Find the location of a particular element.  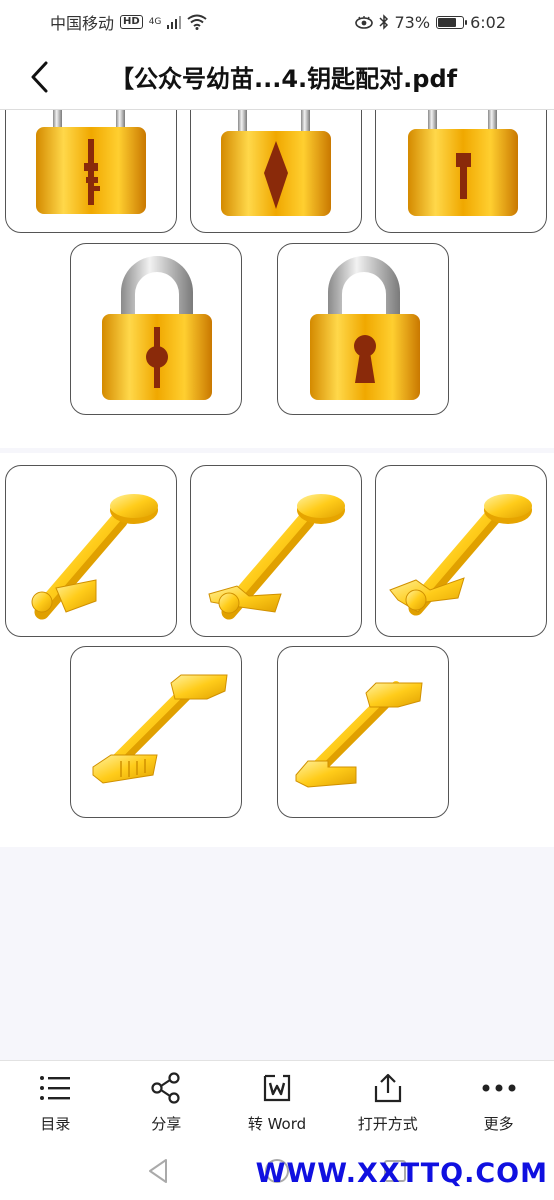

more-label: 更多 is located at coordinates (498, 1124).